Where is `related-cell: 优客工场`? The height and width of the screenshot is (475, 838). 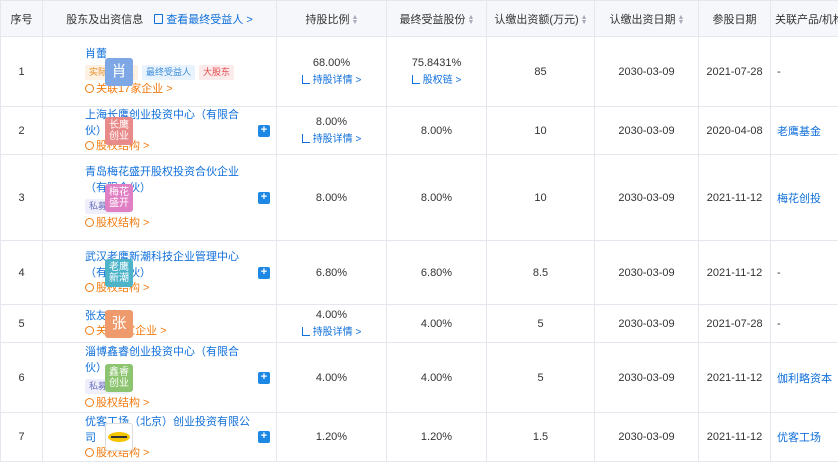
related-cell: 优客工场 is located at coordinates (804, 437).